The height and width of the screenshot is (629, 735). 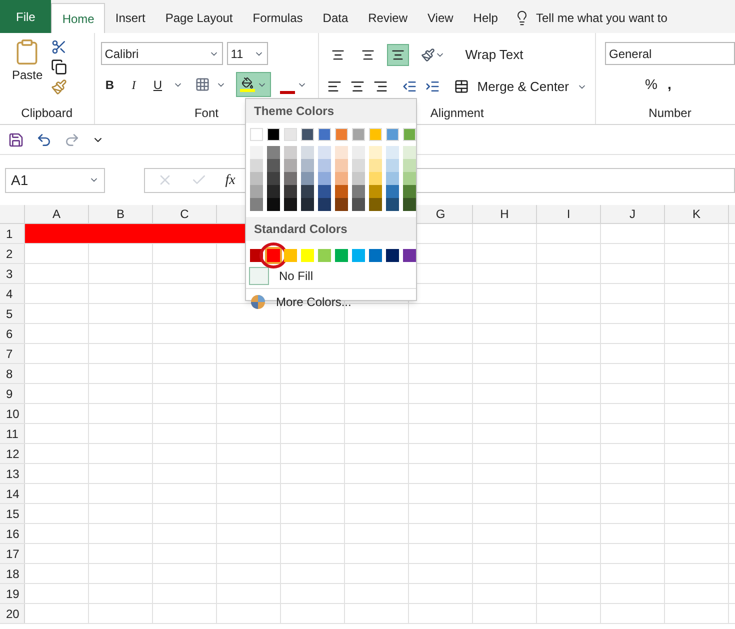 I want to click on group-label: Font, so click(x=206, y=113).